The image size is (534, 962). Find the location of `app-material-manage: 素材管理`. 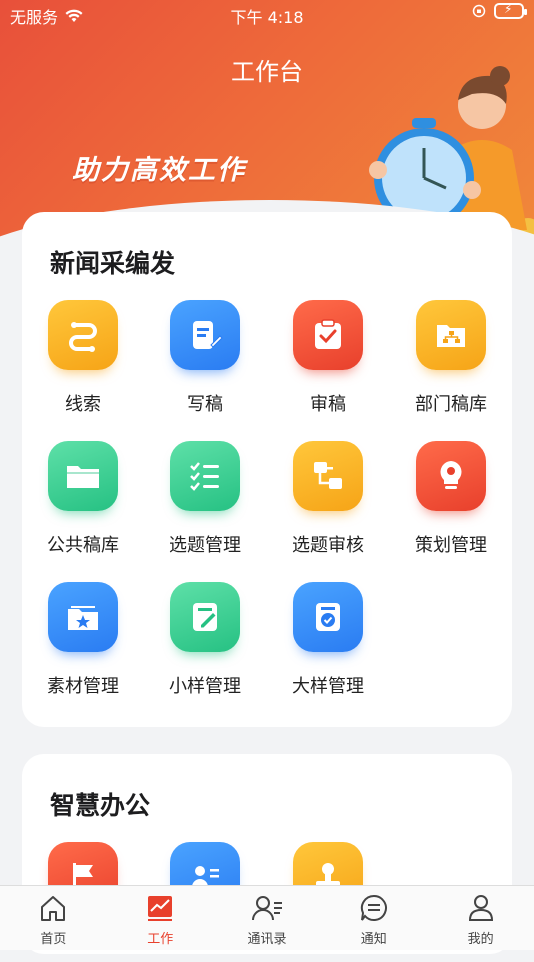

app-material-manage: 素材管理 is located at coordinates (83, 642).